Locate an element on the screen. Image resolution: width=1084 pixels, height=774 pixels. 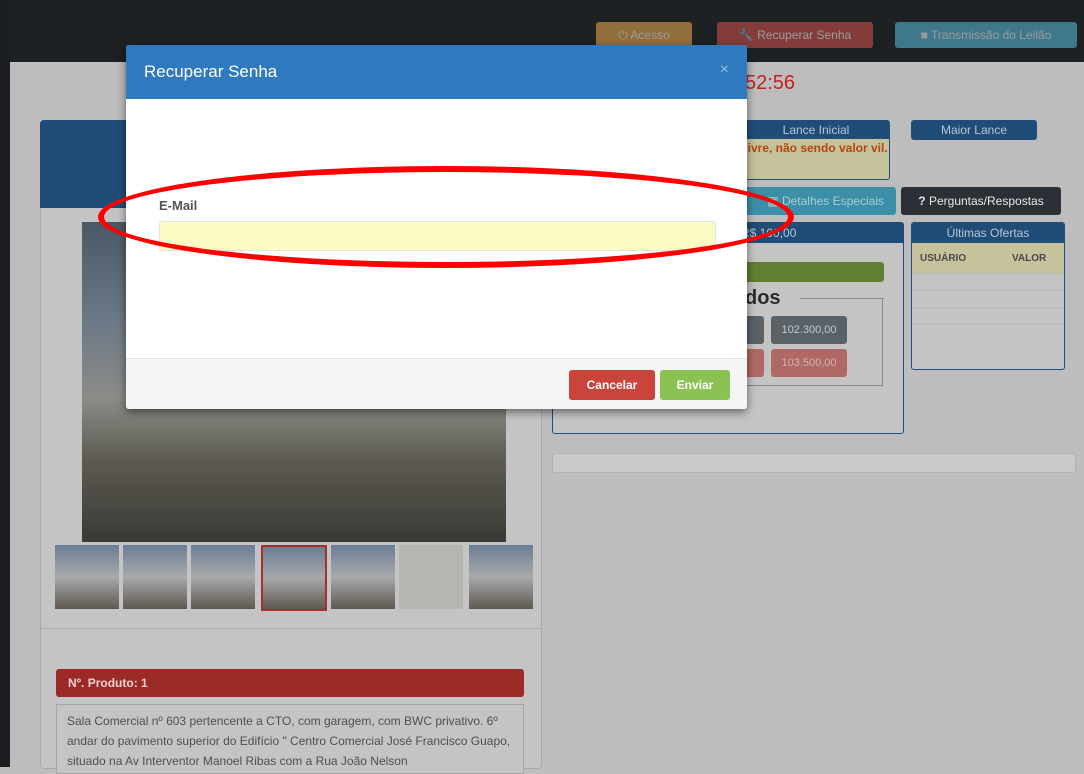
transmissao-button: ■ Transmissão do Leilão is located at coordinates (986, 35).